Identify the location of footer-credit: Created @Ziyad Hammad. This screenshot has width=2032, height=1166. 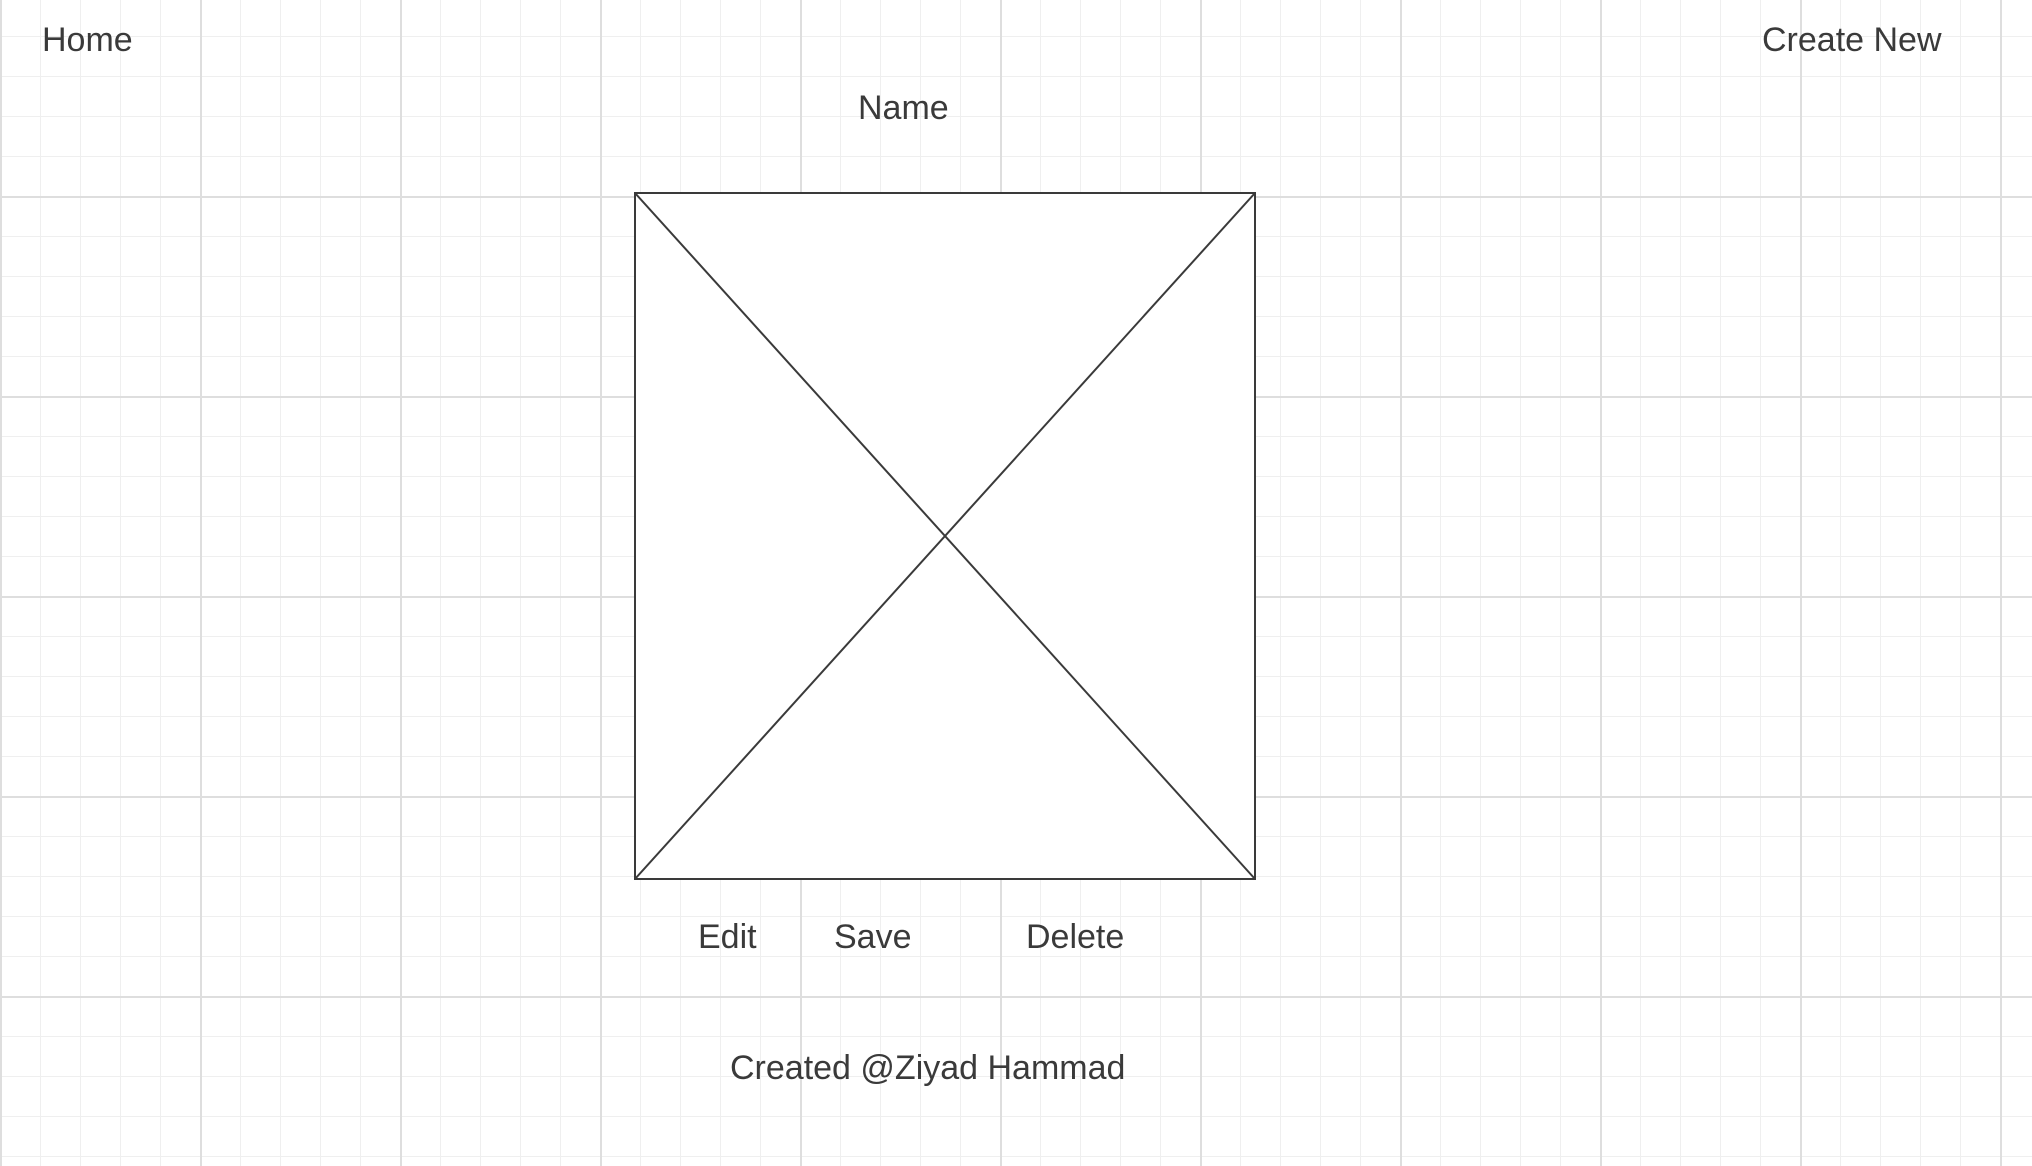
(928, 1068).